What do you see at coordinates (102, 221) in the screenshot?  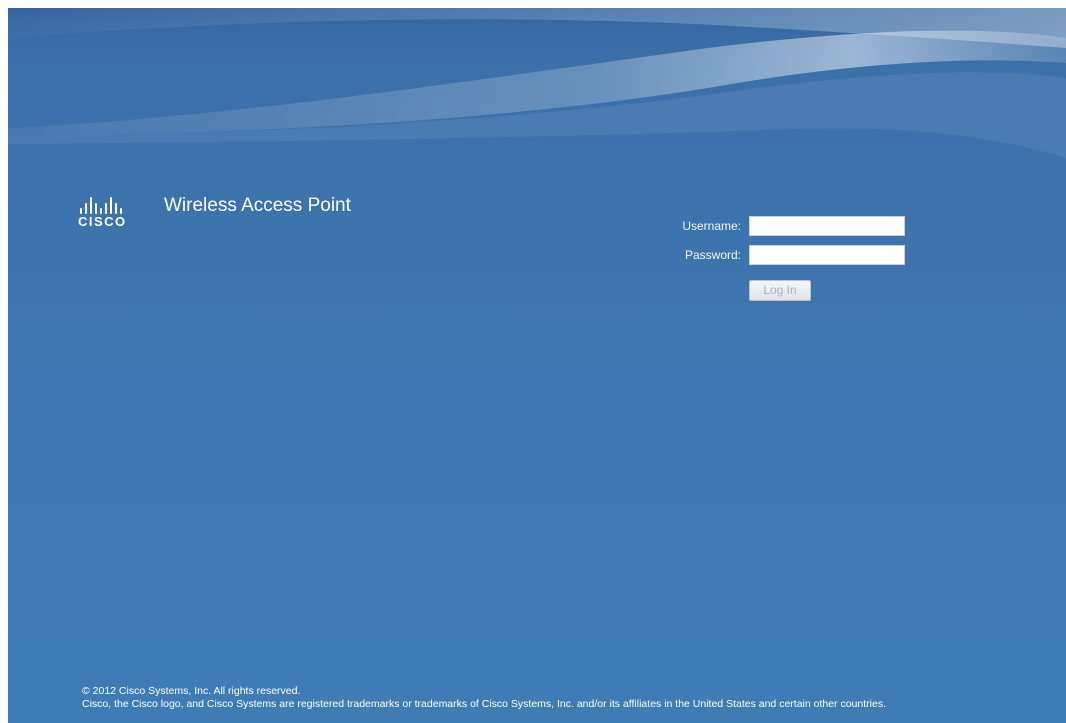 I see `cisco-wordmark: CISCO` at bounding box center [102, 221].